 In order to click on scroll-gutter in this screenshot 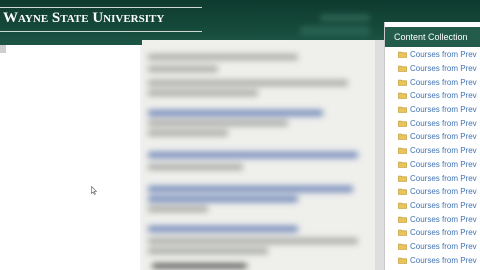, I will do `click(379, 155)`.